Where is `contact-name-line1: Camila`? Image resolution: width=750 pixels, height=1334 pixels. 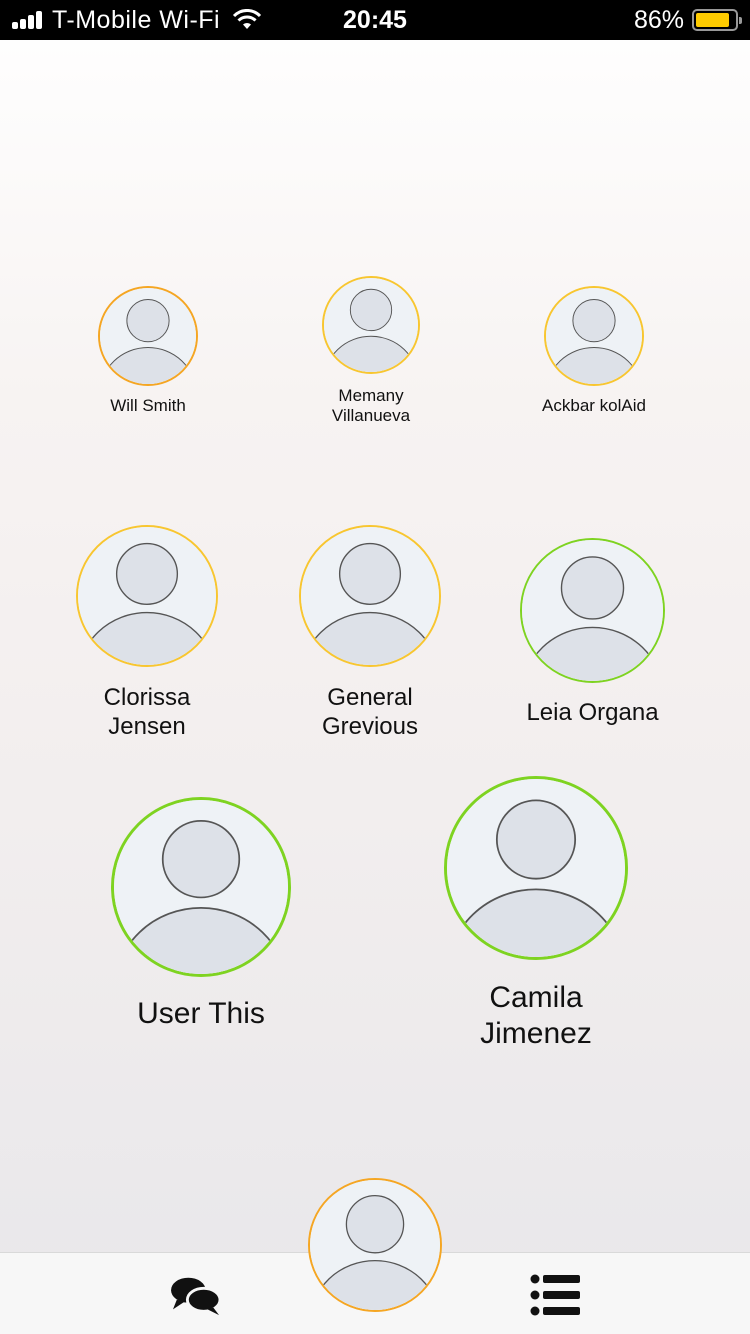 contact-name-line1: Camila is located at coordinates (536, 997).